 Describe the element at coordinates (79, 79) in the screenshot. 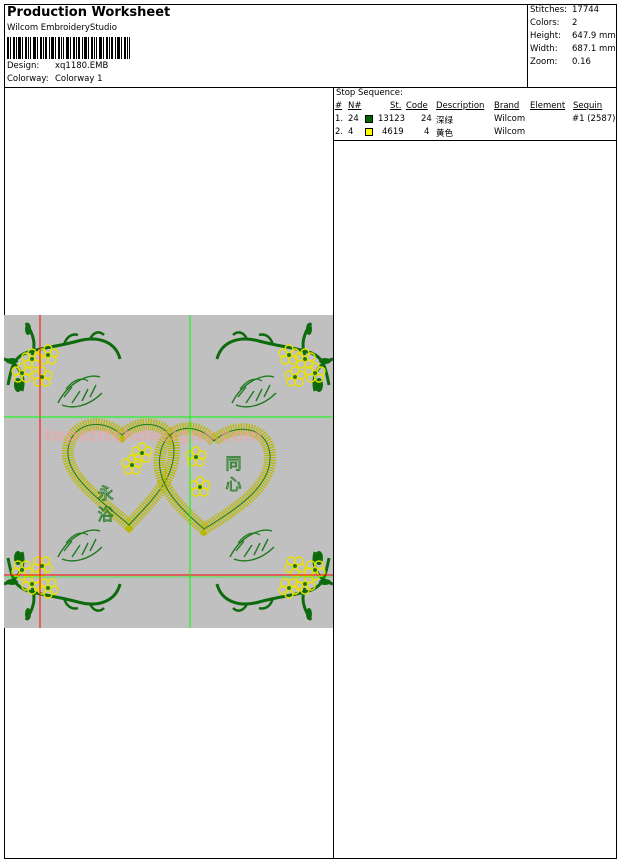

I see `colorway-value: Colorway 1` at that location.